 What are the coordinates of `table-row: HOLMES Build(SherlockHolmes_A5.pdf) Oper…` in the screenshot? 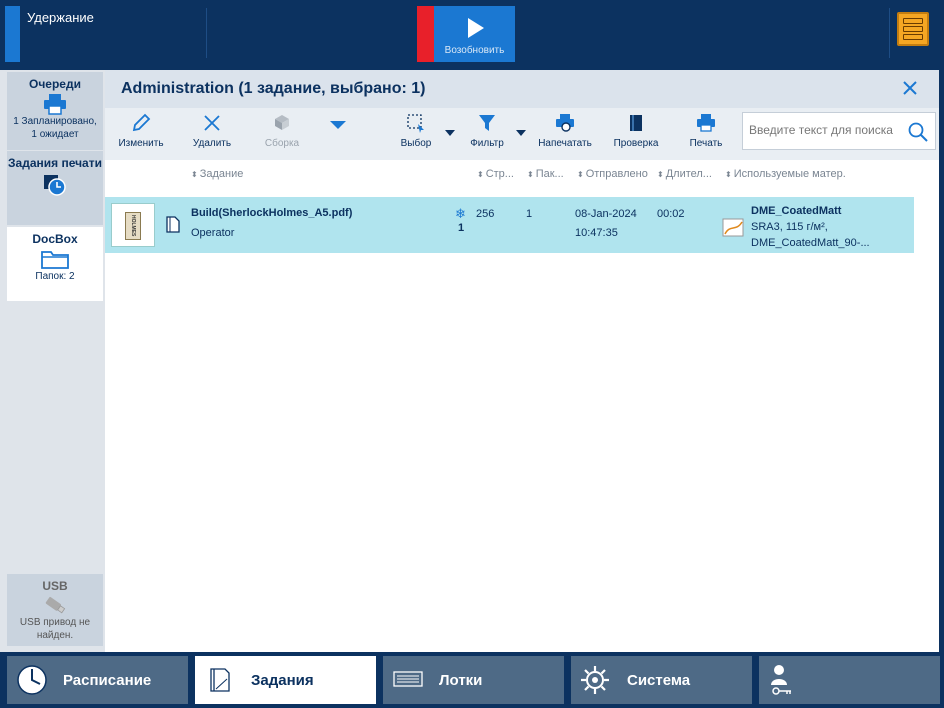 It's located at (509, 225).